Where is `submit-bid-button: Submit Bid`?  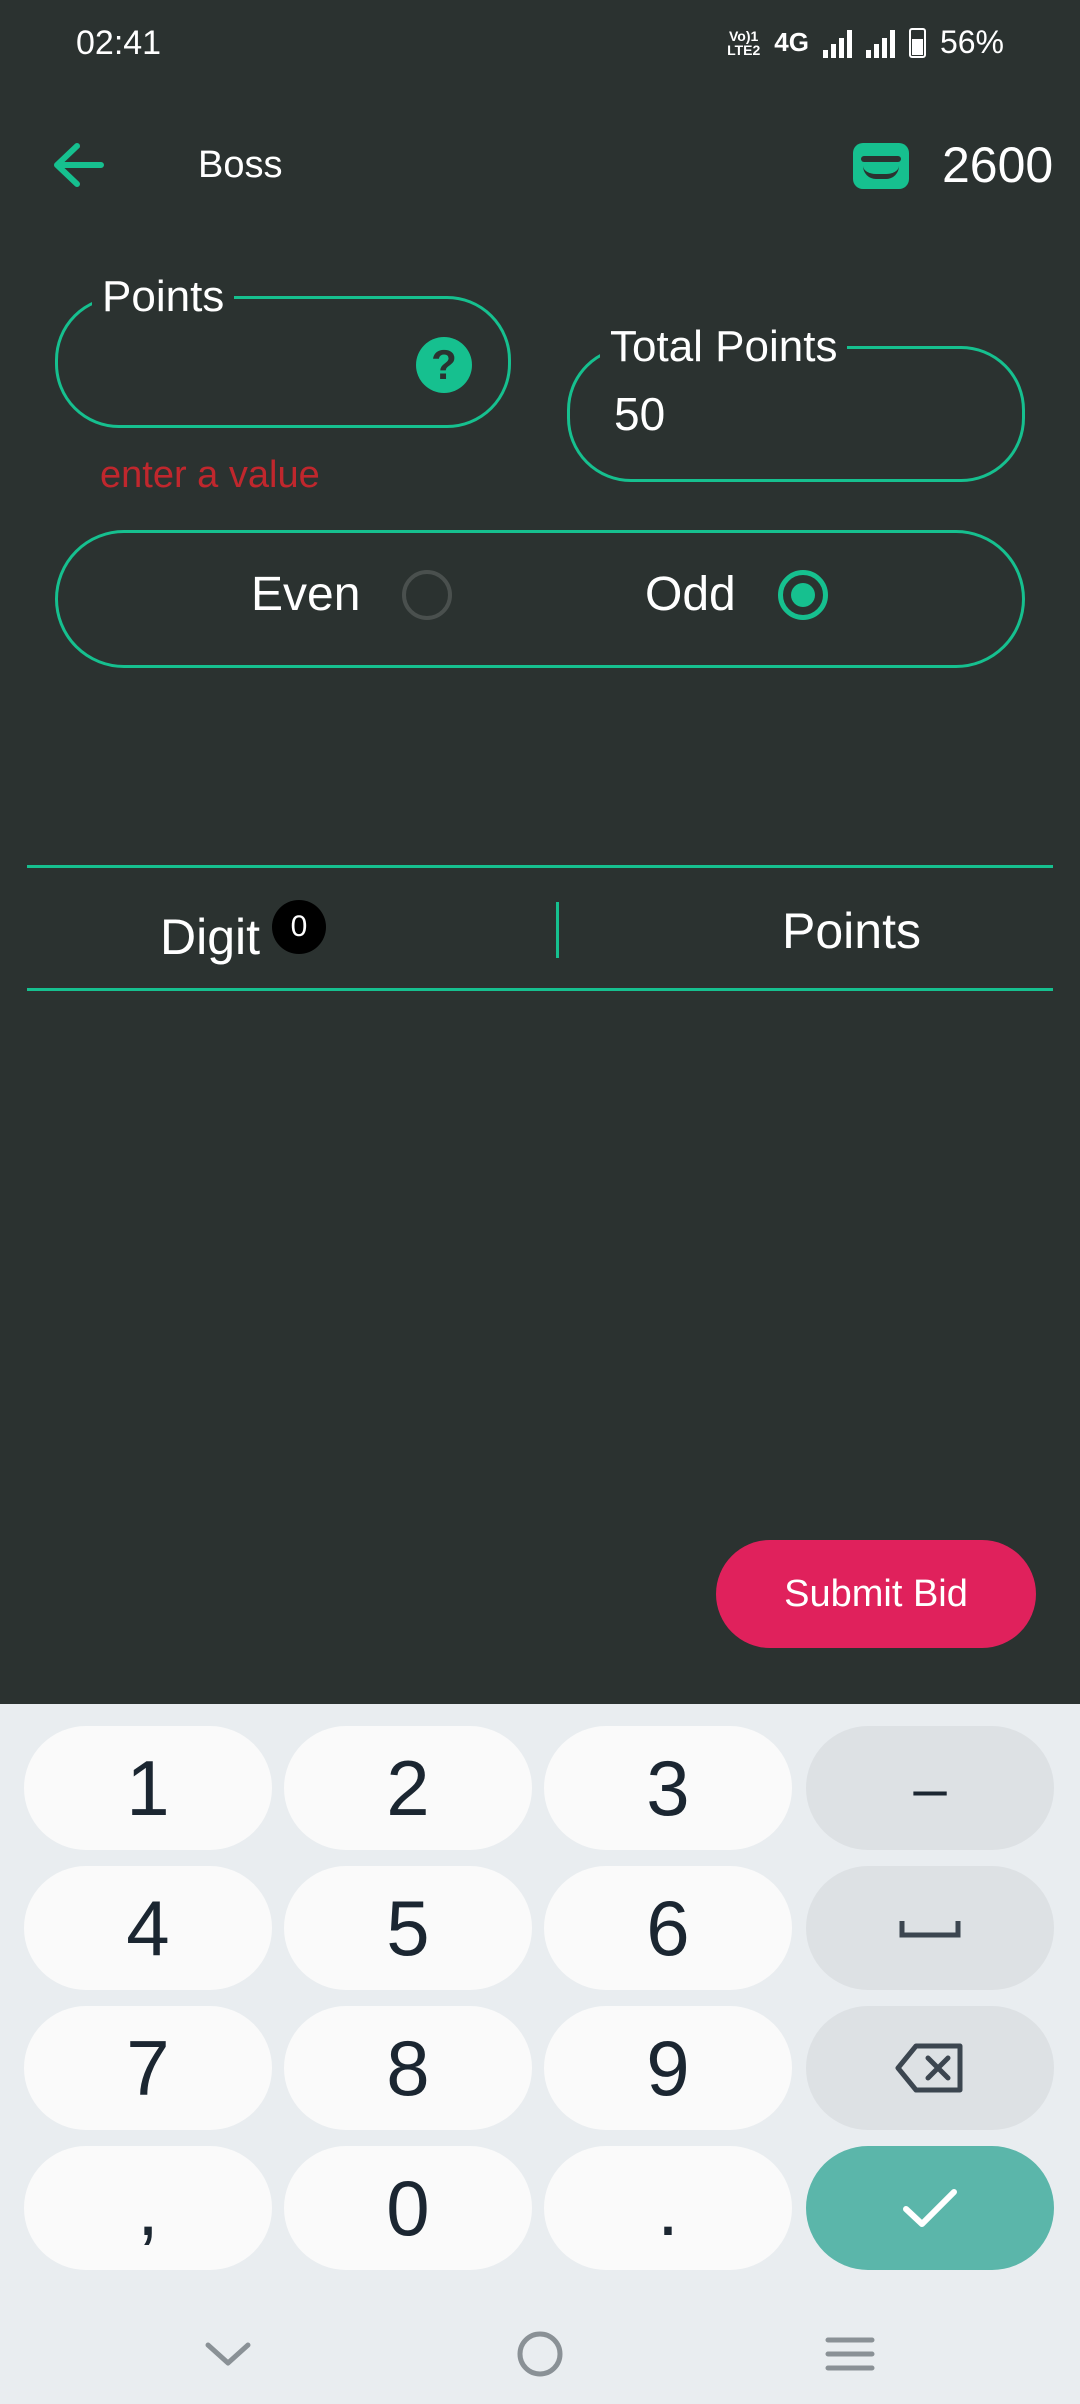 submit-bid-button: Submit Bid is located at coordinates (876, 1594).